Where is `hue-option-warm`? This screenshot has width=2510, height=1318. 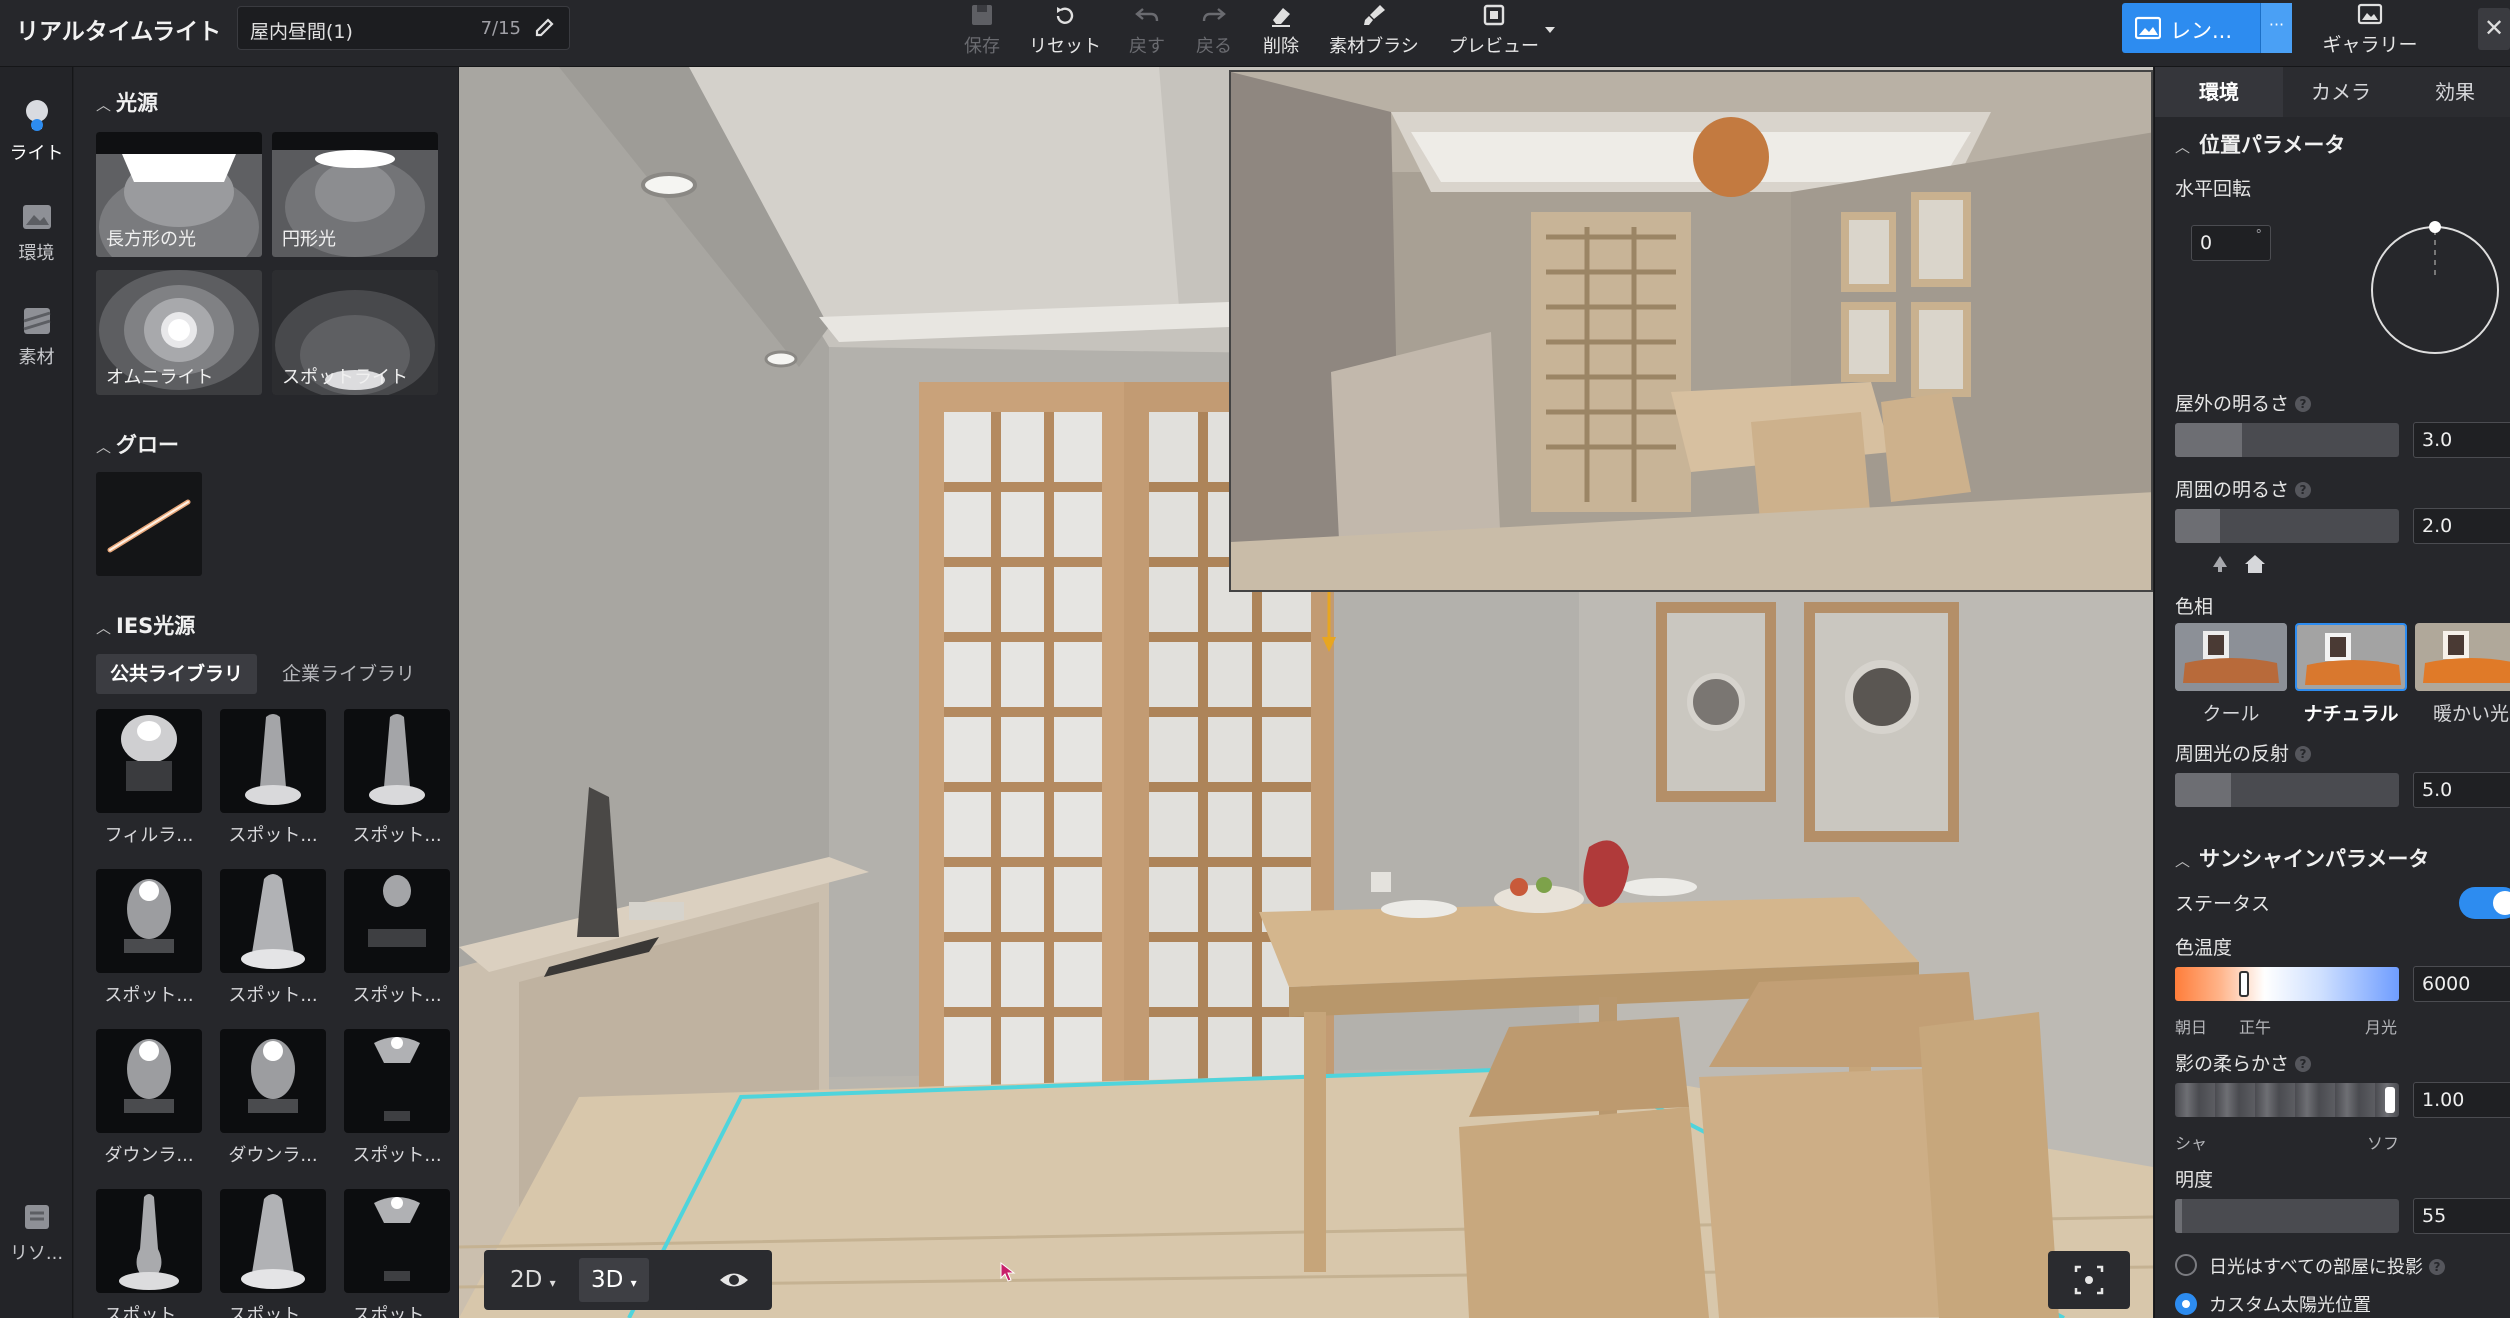 hue-option-warm is located at coordinates (2462, 657).